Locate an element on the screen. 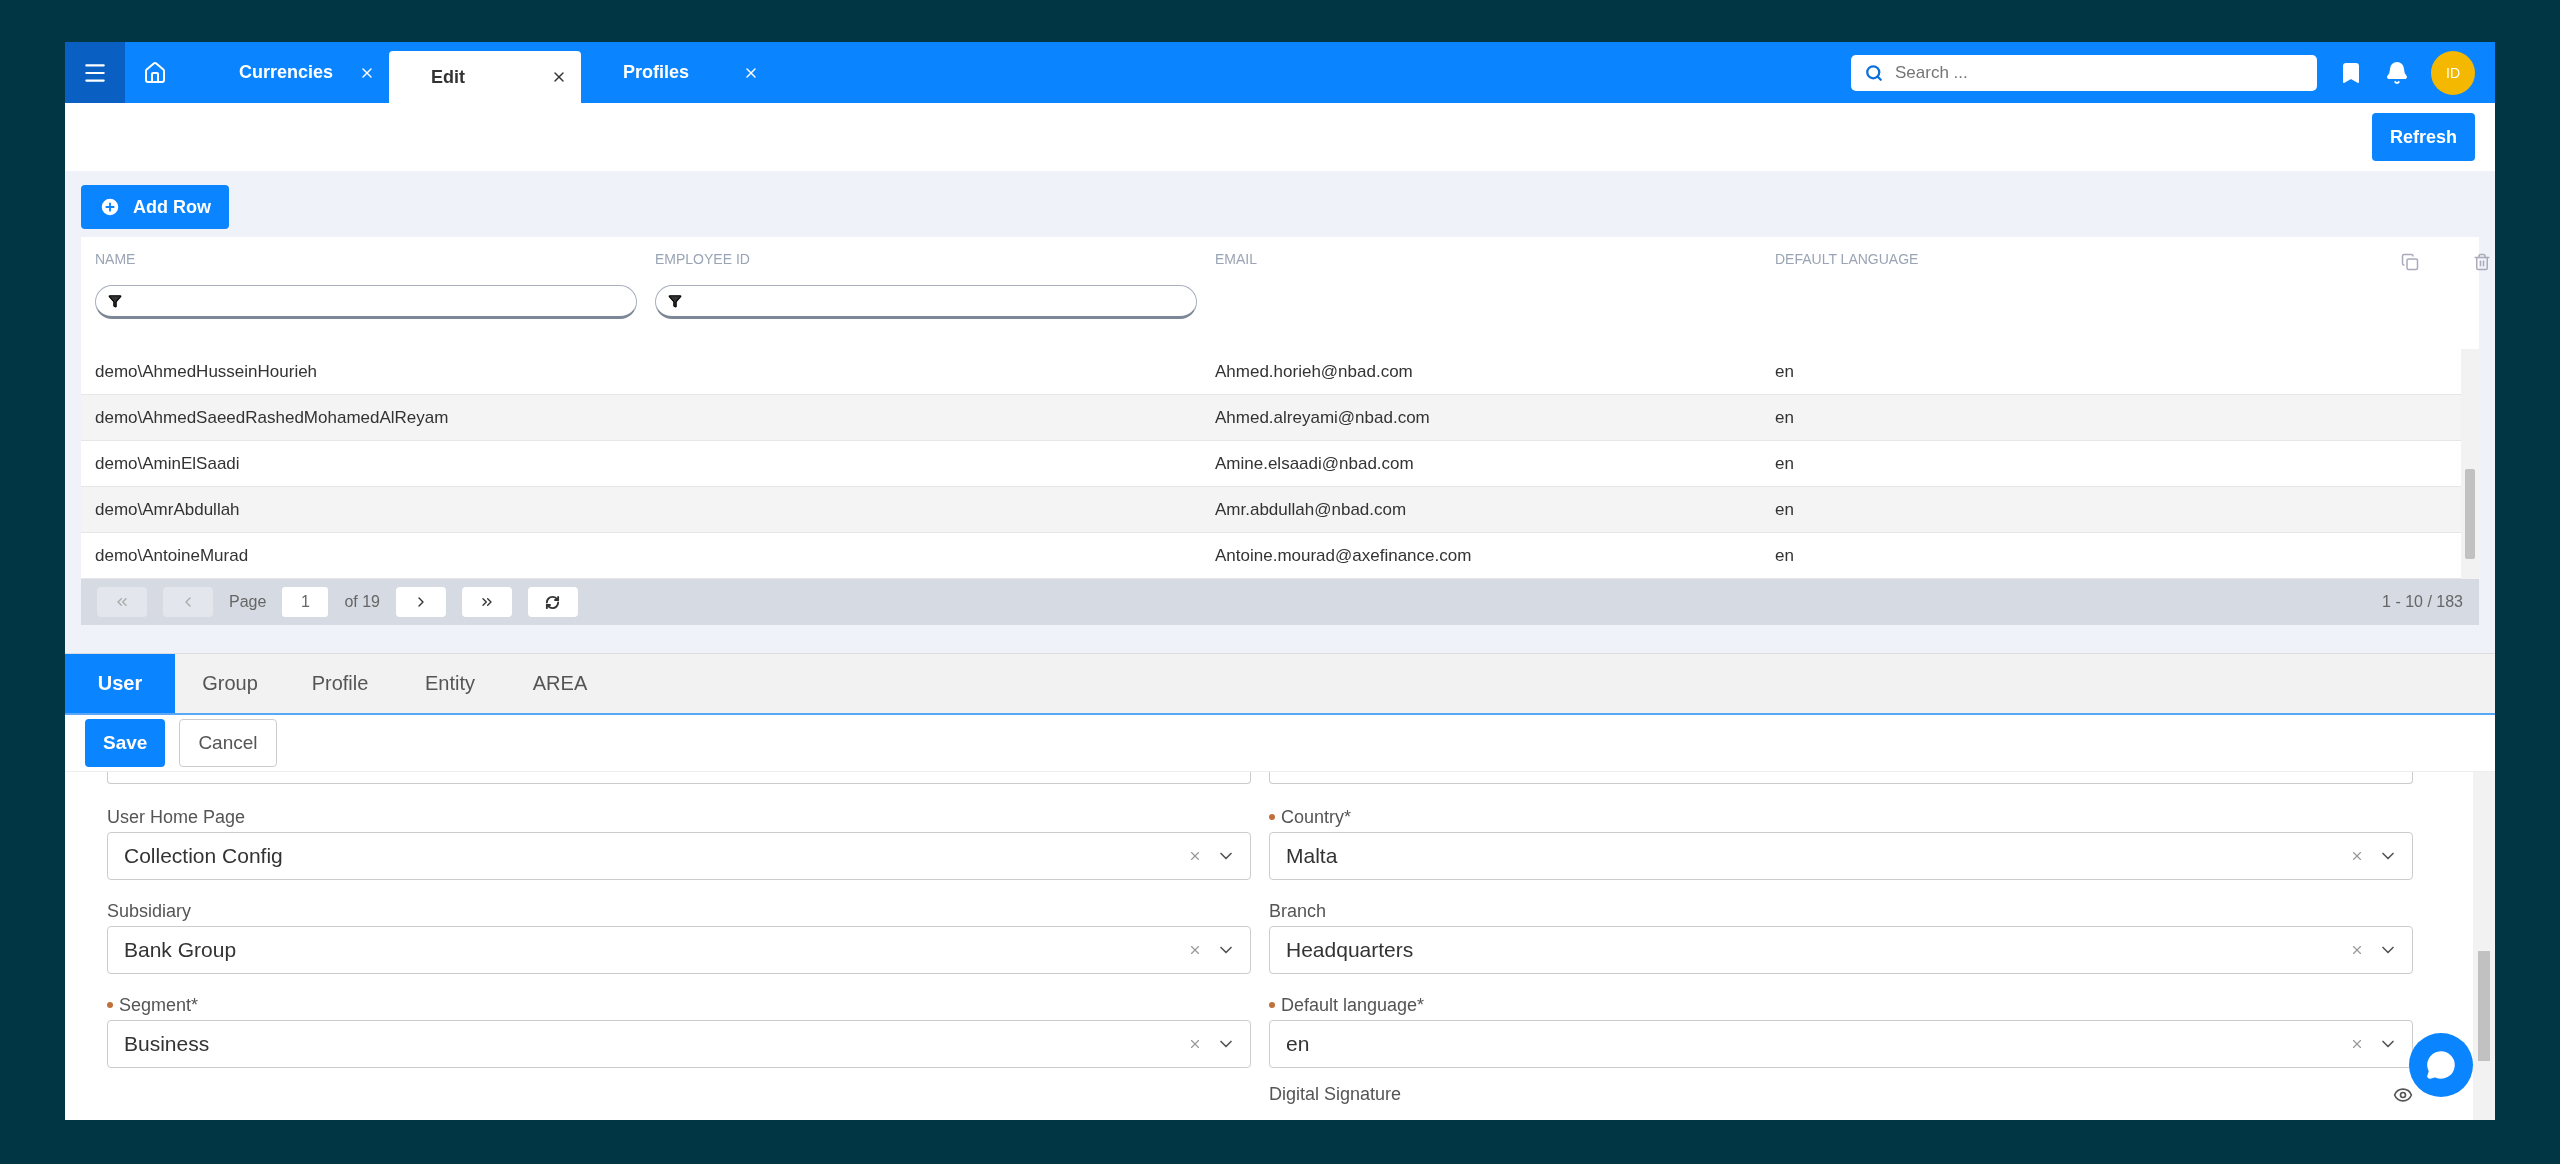  table-cell-text: demo\AmrAbdullah is located at coordinates (167, 509).